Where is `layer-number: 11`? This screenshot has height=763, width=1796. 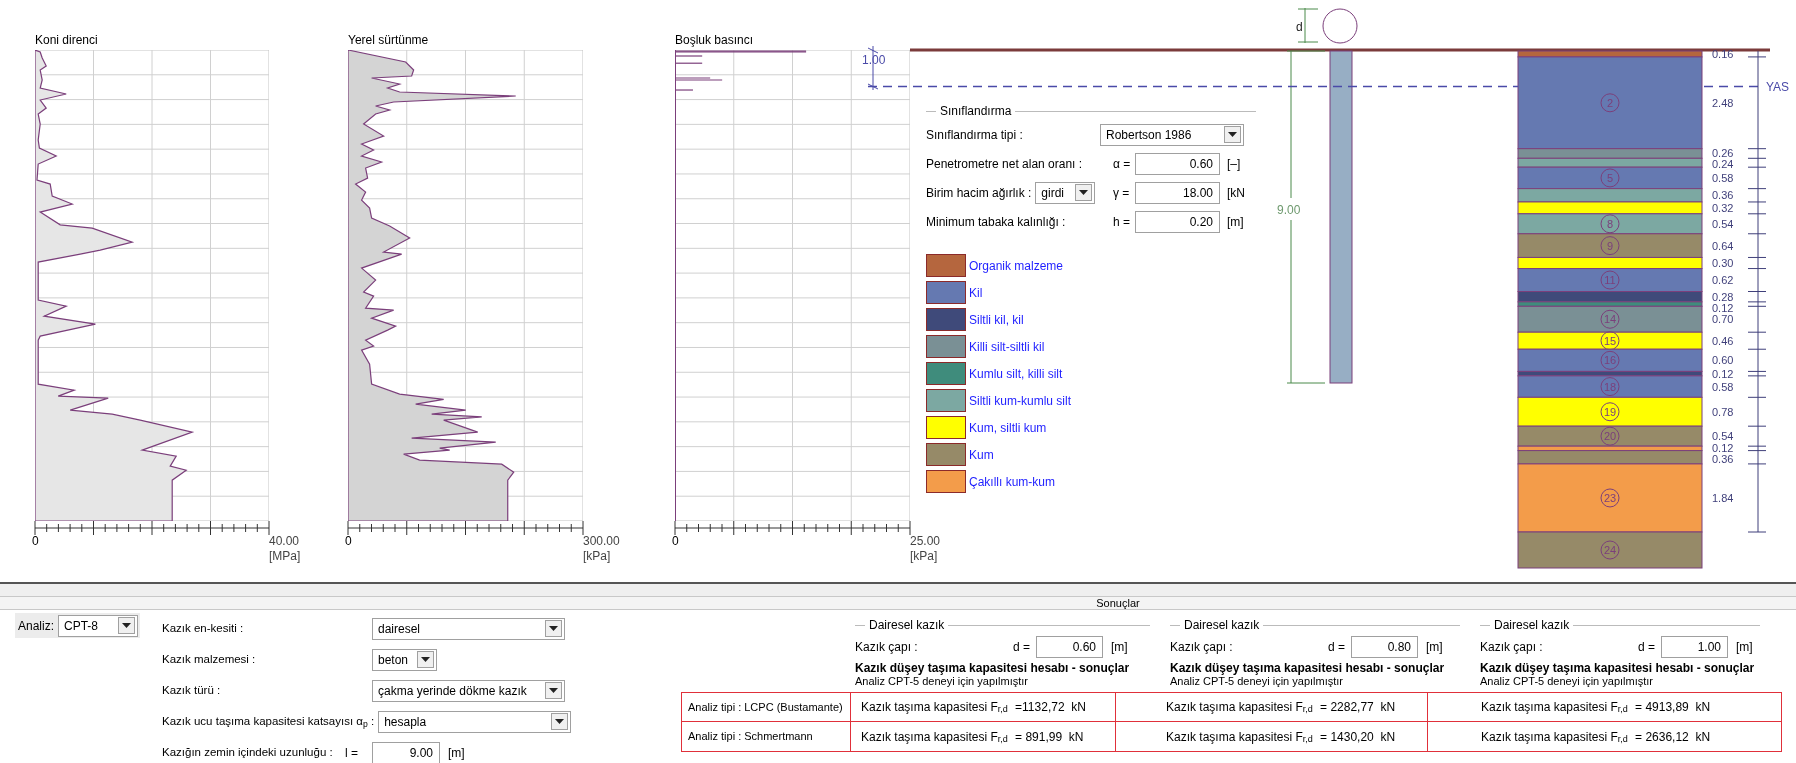 layer-number: 11 is located at coordinates (1610, 280).